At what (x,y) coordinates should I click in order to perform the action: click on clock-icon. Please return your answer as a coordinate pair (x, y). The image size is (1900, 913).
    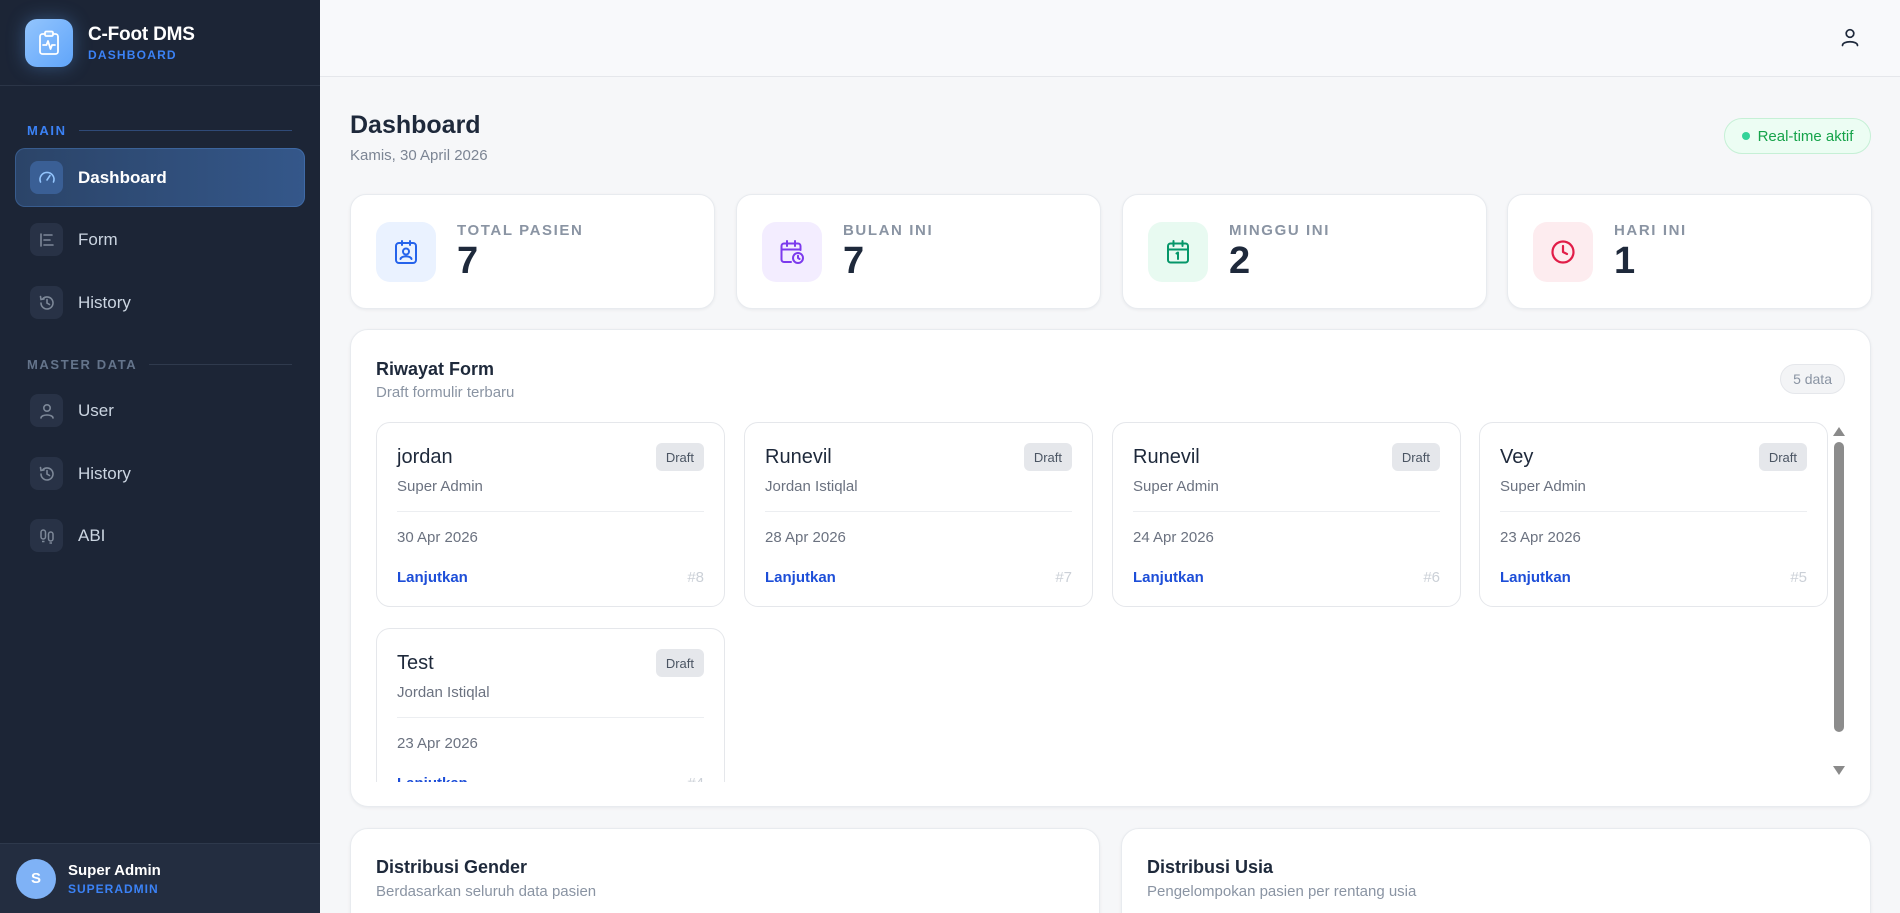
    Looking at the image, I should click on (1563, 251).